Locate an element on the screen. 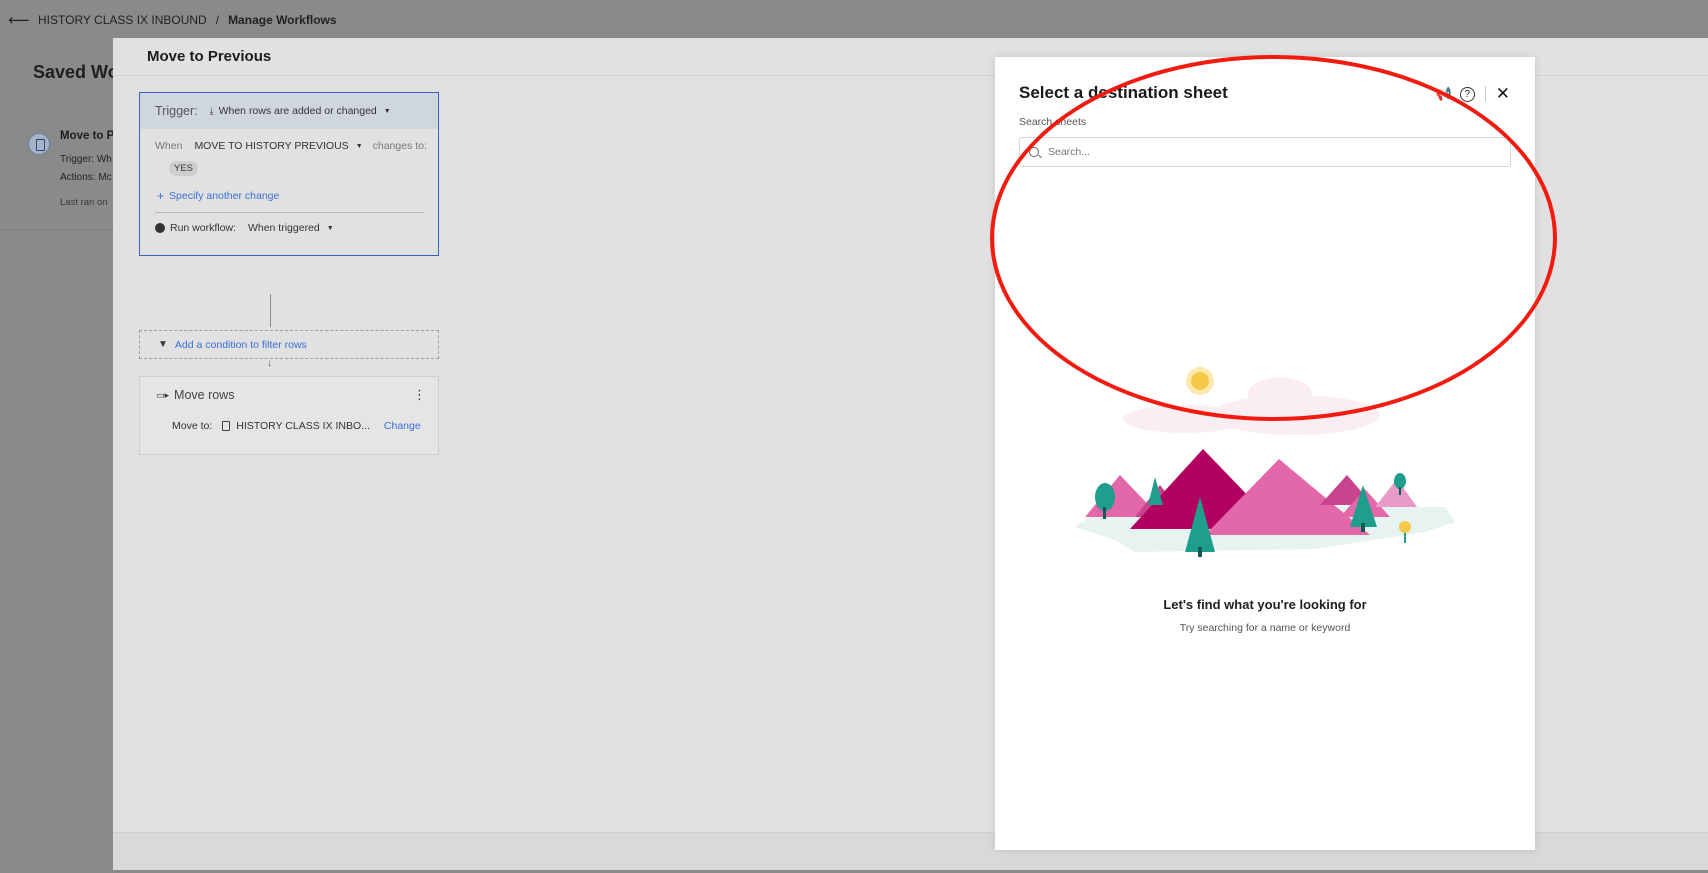  megaphone-icon: 📢 is located at coordinates (1444, 94).